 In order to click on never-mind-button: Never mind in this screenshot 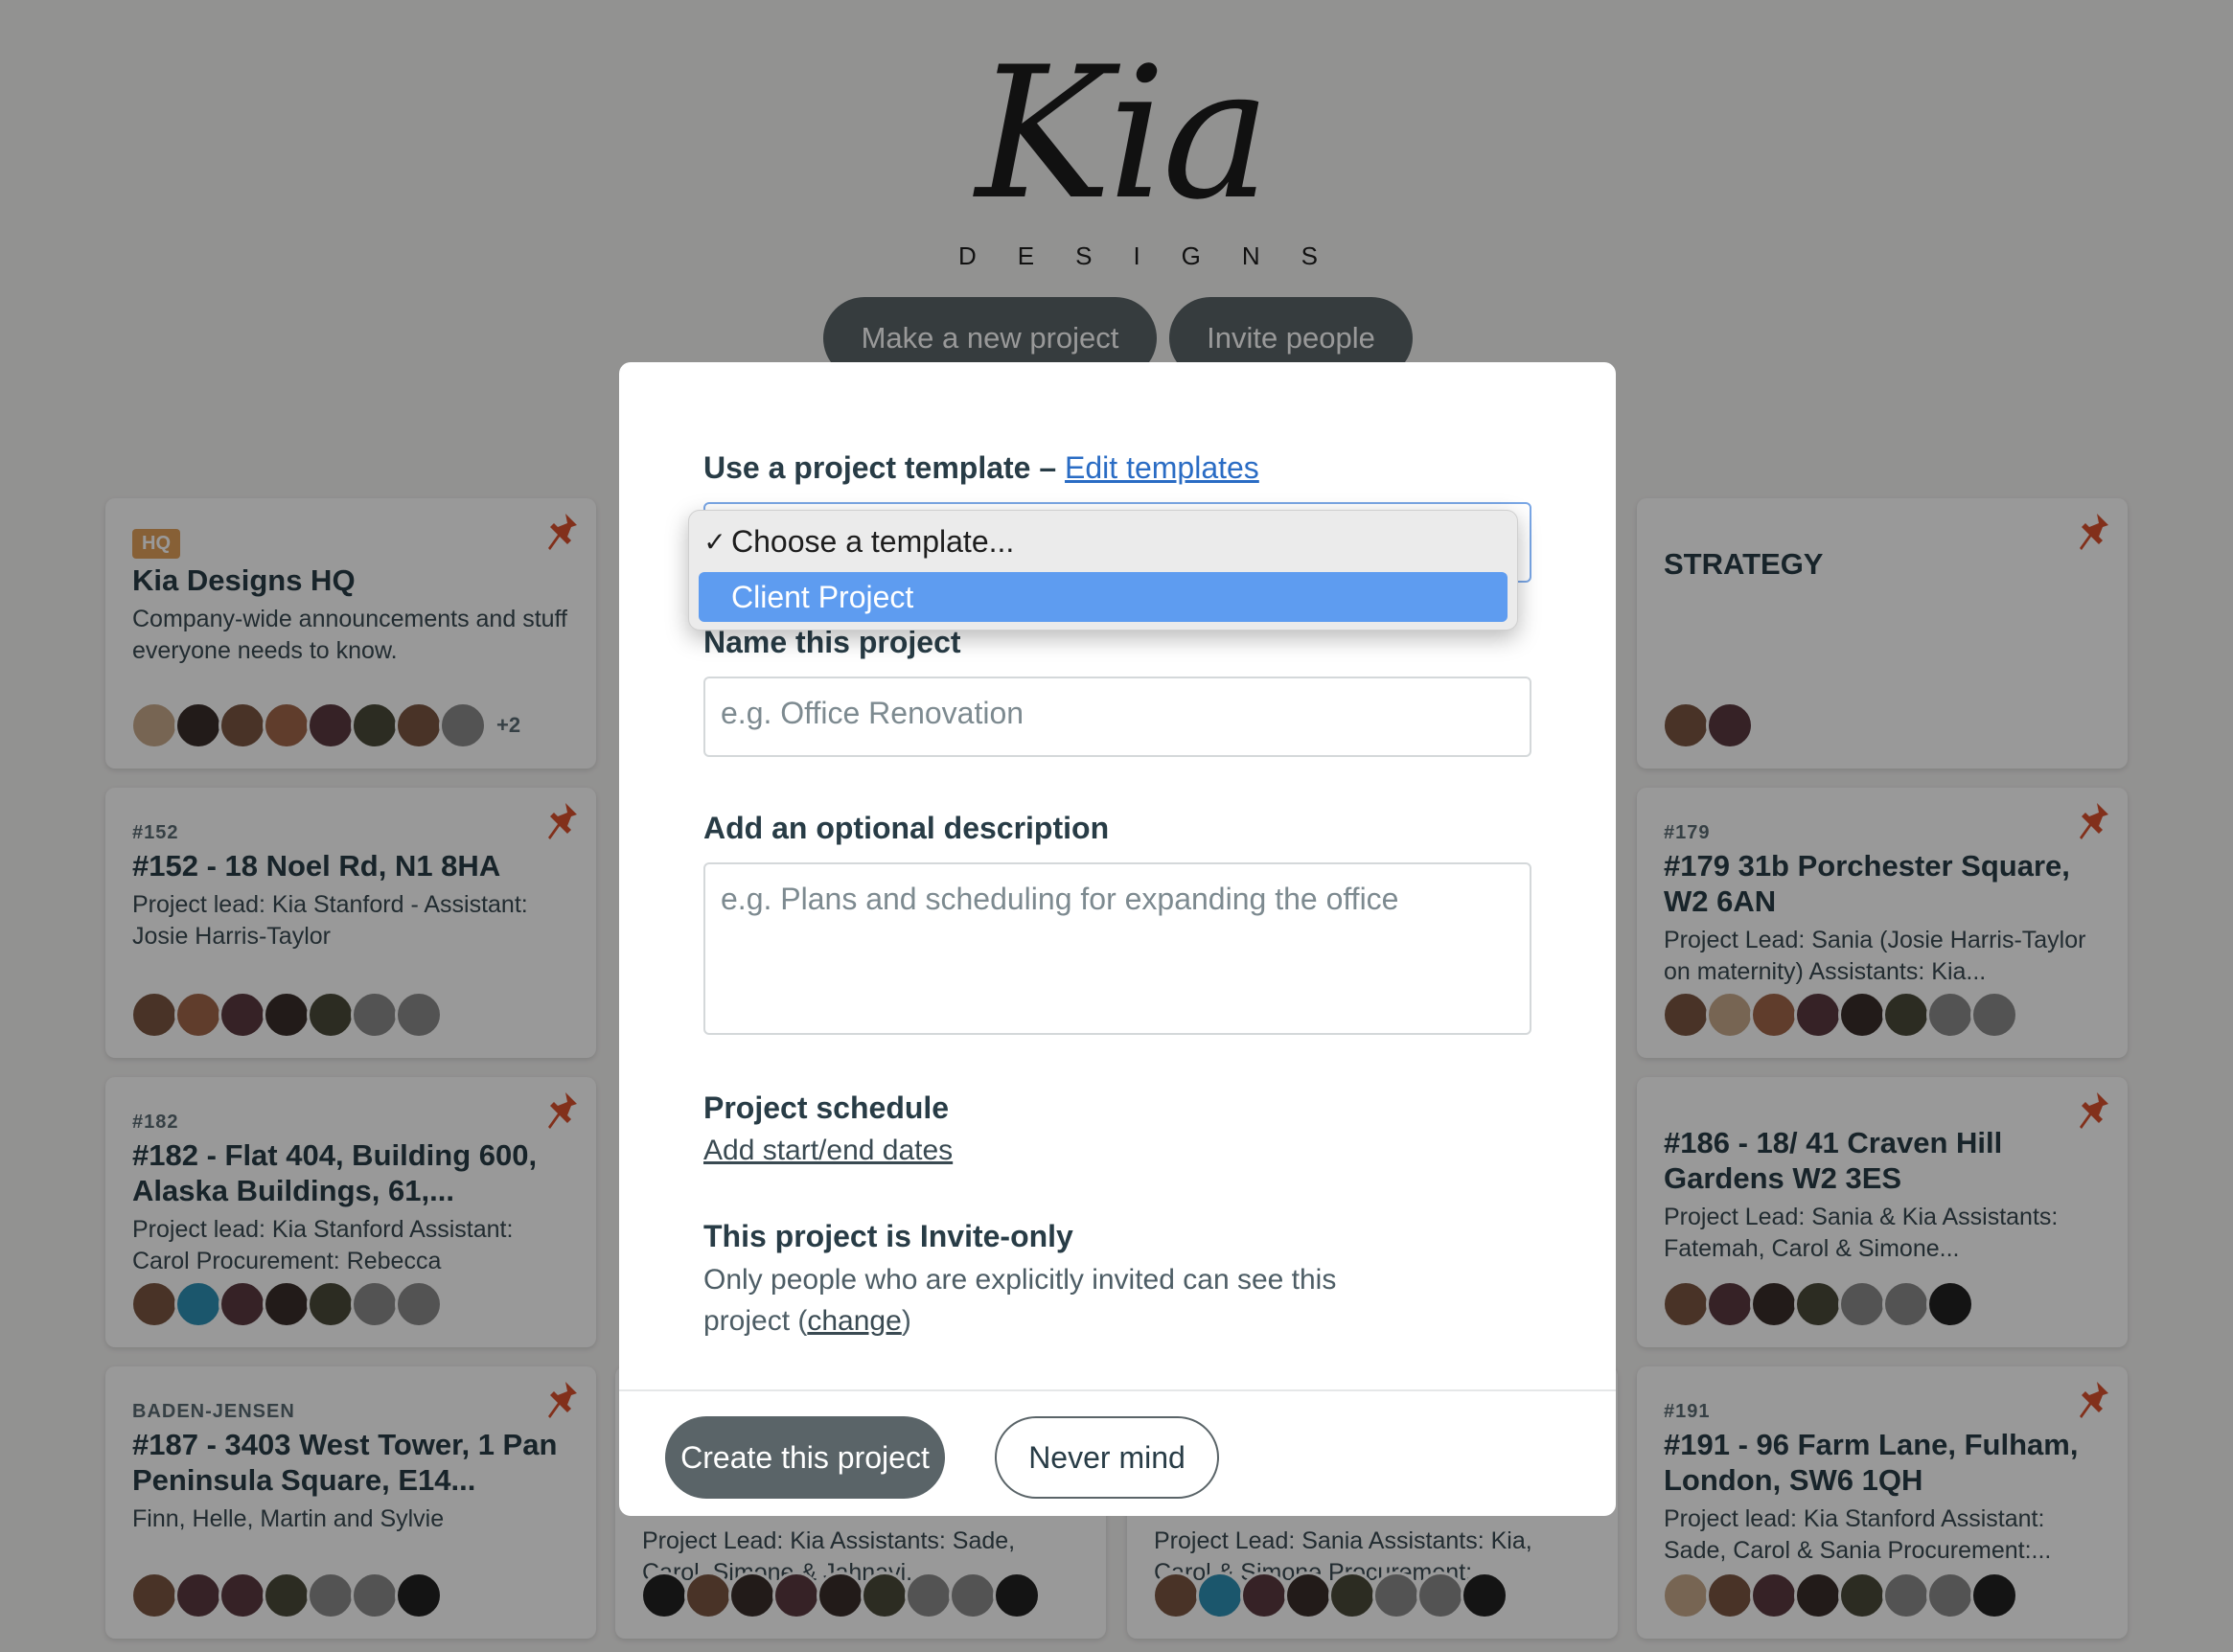, I will do `click(1107, 1457)`.